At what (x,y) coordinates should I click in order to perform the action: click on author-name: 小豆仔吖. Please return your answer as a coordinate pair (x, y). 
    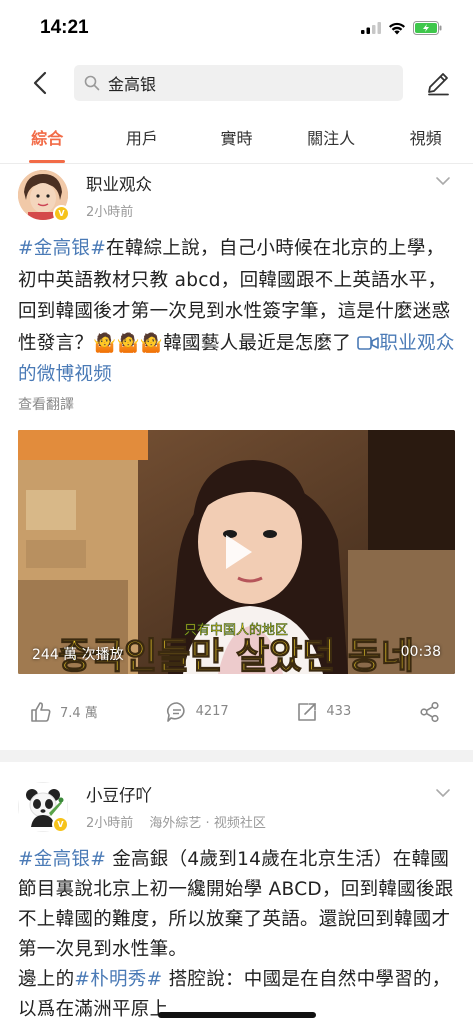
    Looking at the image, I should click on (270, 794).